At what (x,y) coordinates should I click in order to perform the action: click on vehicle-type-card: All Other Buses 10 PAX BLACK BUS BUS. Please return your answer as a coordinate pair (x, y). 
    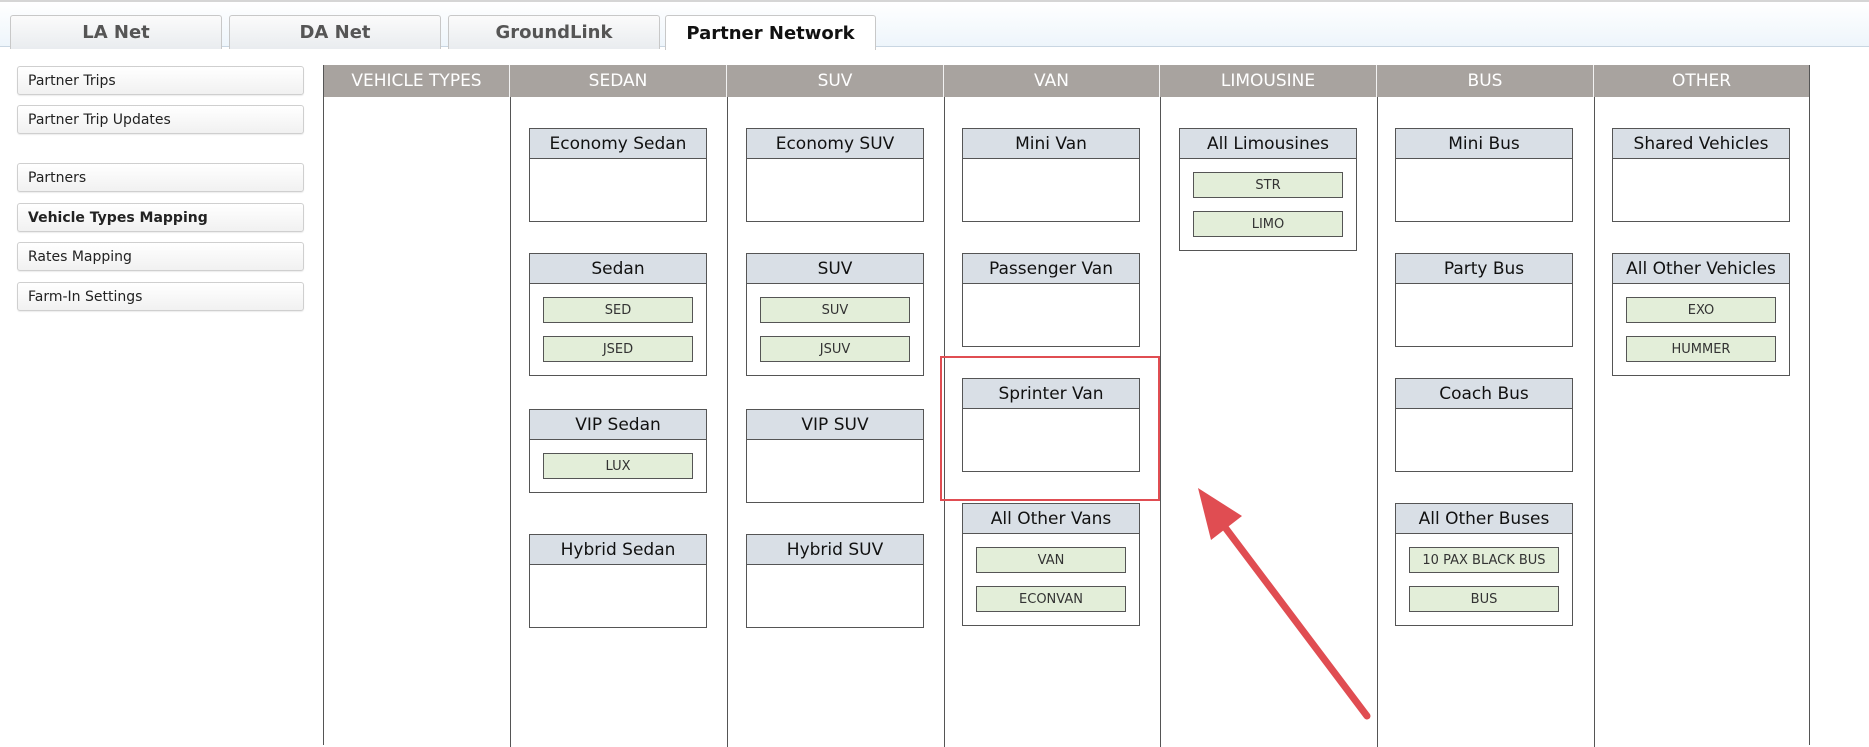
    Looking at the image, I should click on (1484, 564).